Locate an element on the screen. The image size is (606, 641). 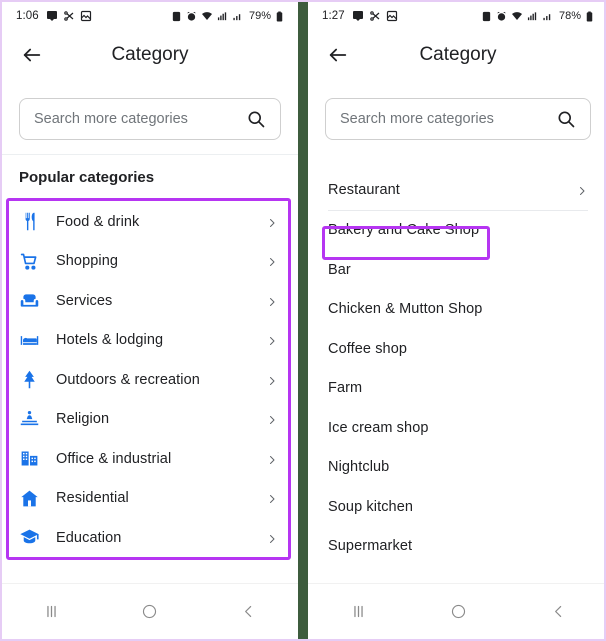
list-item-label: Farm is located at coordinates (345, 388).